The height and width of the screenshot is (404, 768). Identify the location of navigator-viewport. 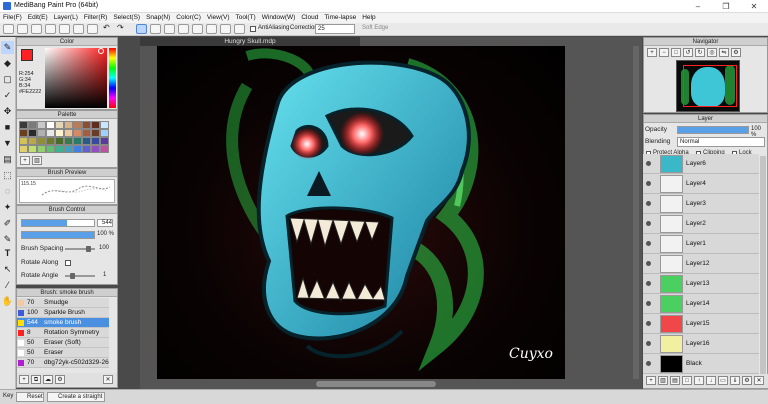
(710, 86).